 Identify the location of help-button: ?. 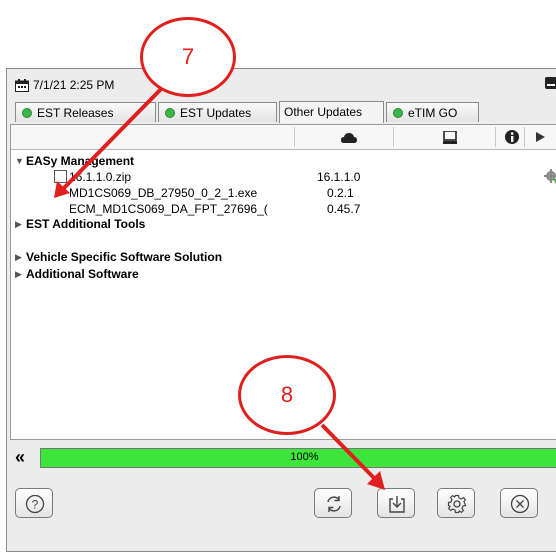
(34, 503).